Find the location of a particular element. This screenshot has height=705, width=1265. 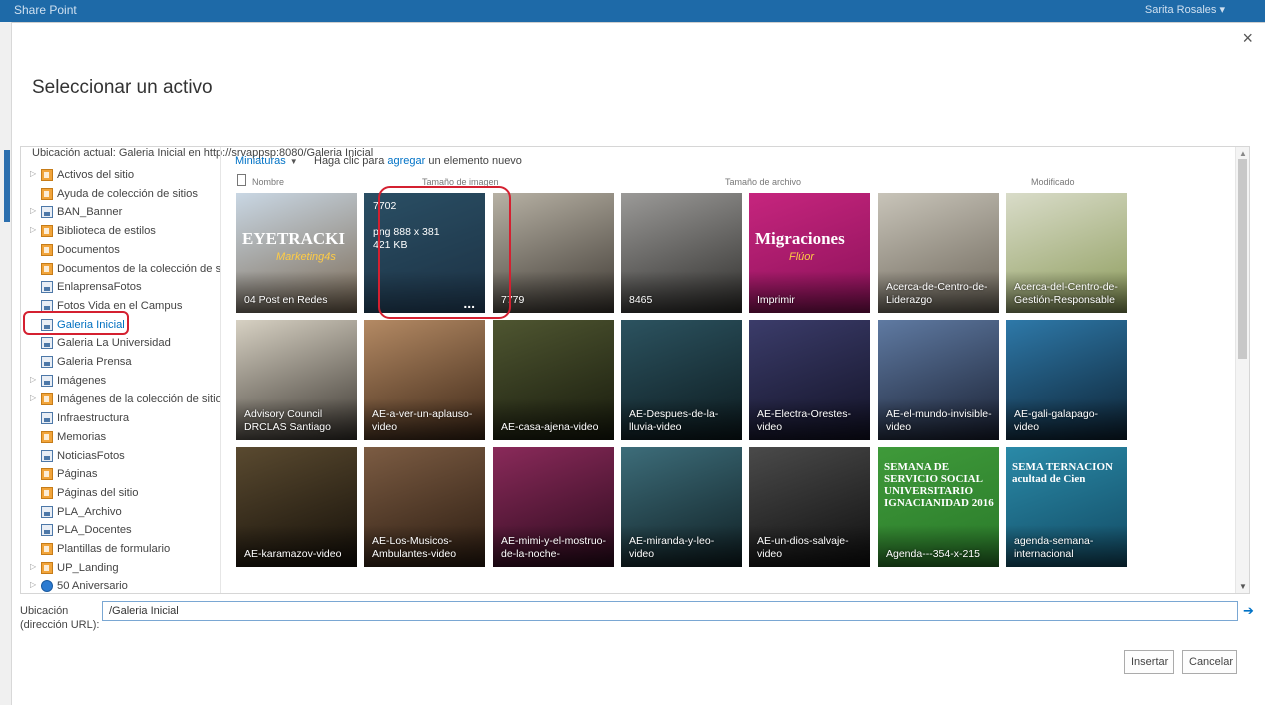

tree-item-label: Ayuda de colección de sitios is located at coordinates (127, 193).